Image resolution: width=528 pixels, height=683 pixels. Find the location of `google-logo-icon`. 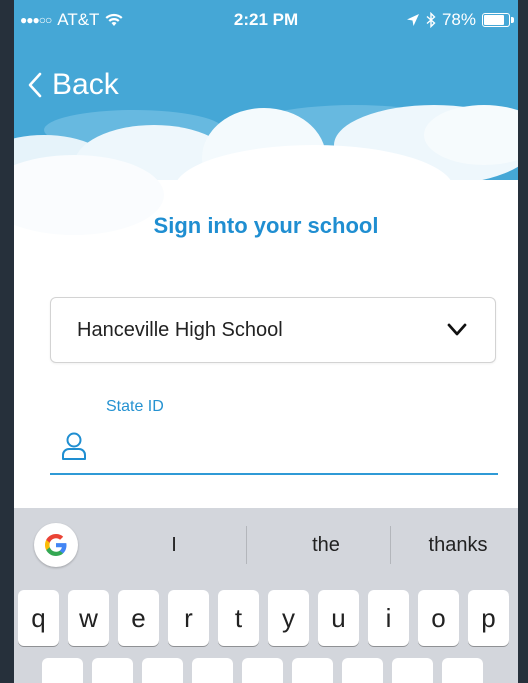

google-logo-icon is located at coordinates (56, 545).